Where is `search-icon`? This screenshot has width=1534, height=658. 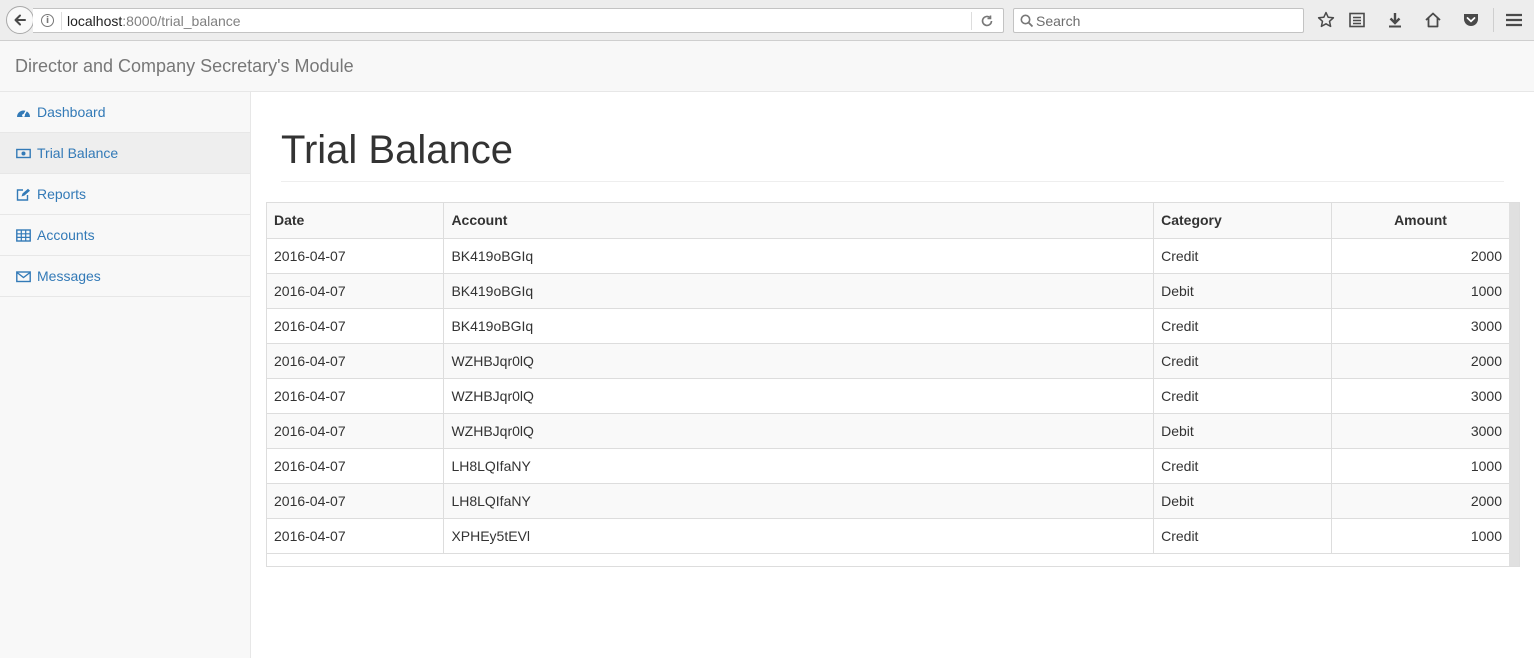
search-icon is located at coordinates (1027, 21).